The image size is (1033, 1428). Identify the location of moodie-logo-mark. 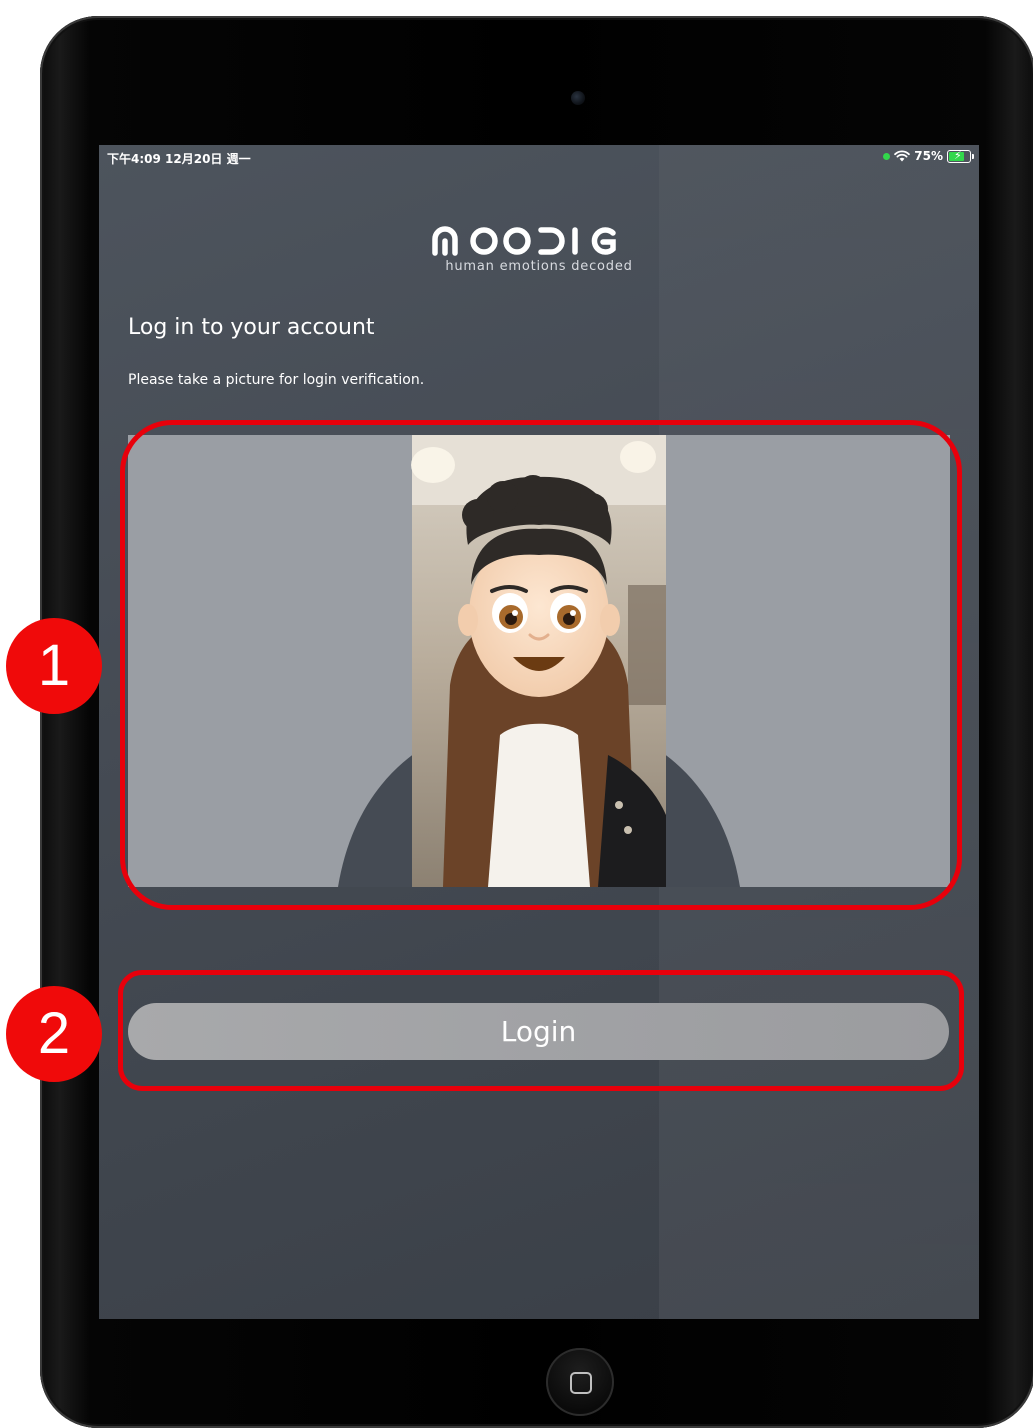
(524, 241).